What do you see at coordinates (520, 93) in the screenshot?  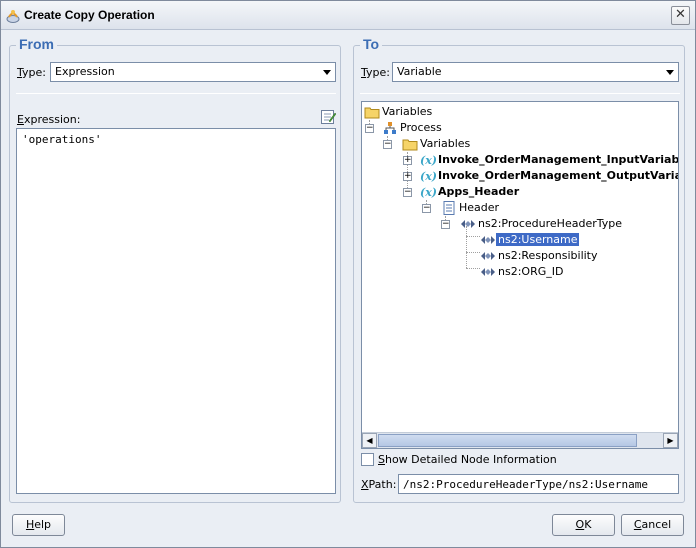 I see `to-separator` at bounding box center [520, 93].